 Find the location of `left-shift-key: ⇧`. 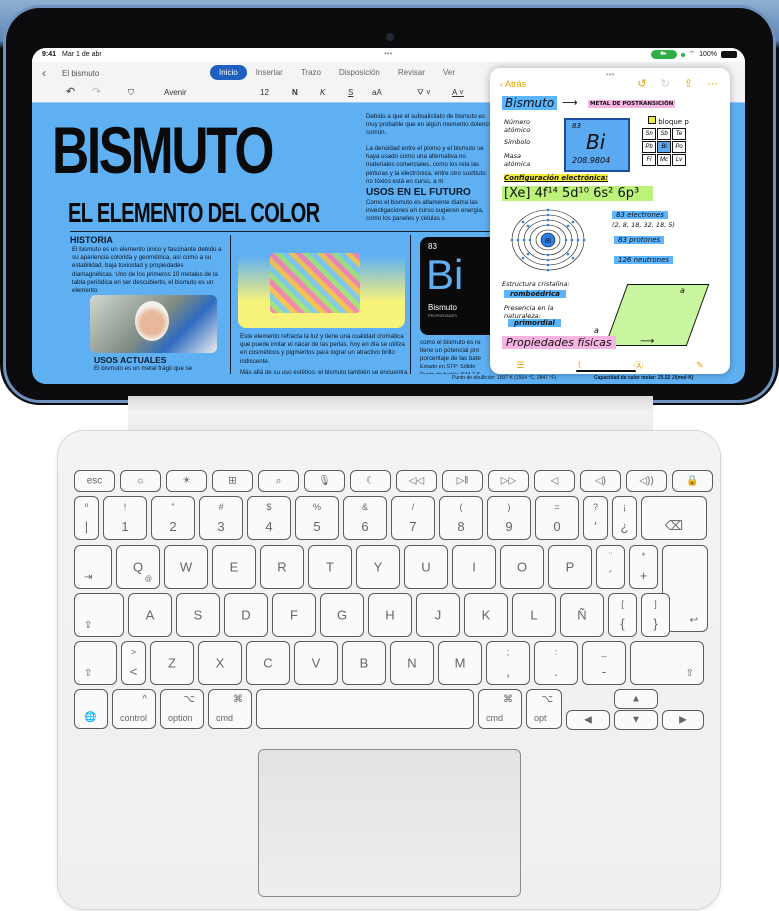

left-shift-key: ⇧ is located at coordinates (95, 663).